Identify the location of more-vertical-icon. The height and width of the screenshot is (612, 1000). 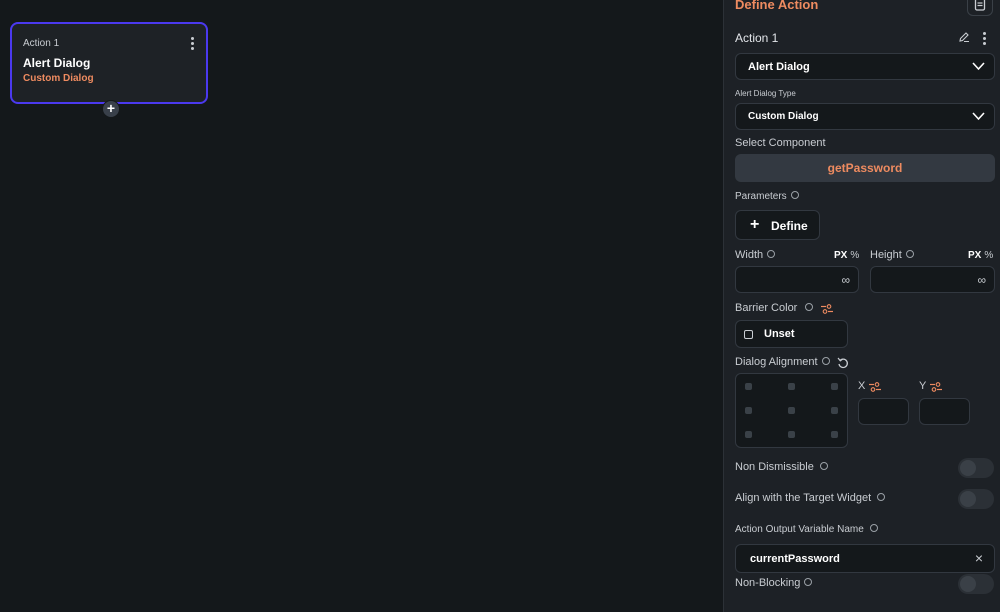
(193, 43).